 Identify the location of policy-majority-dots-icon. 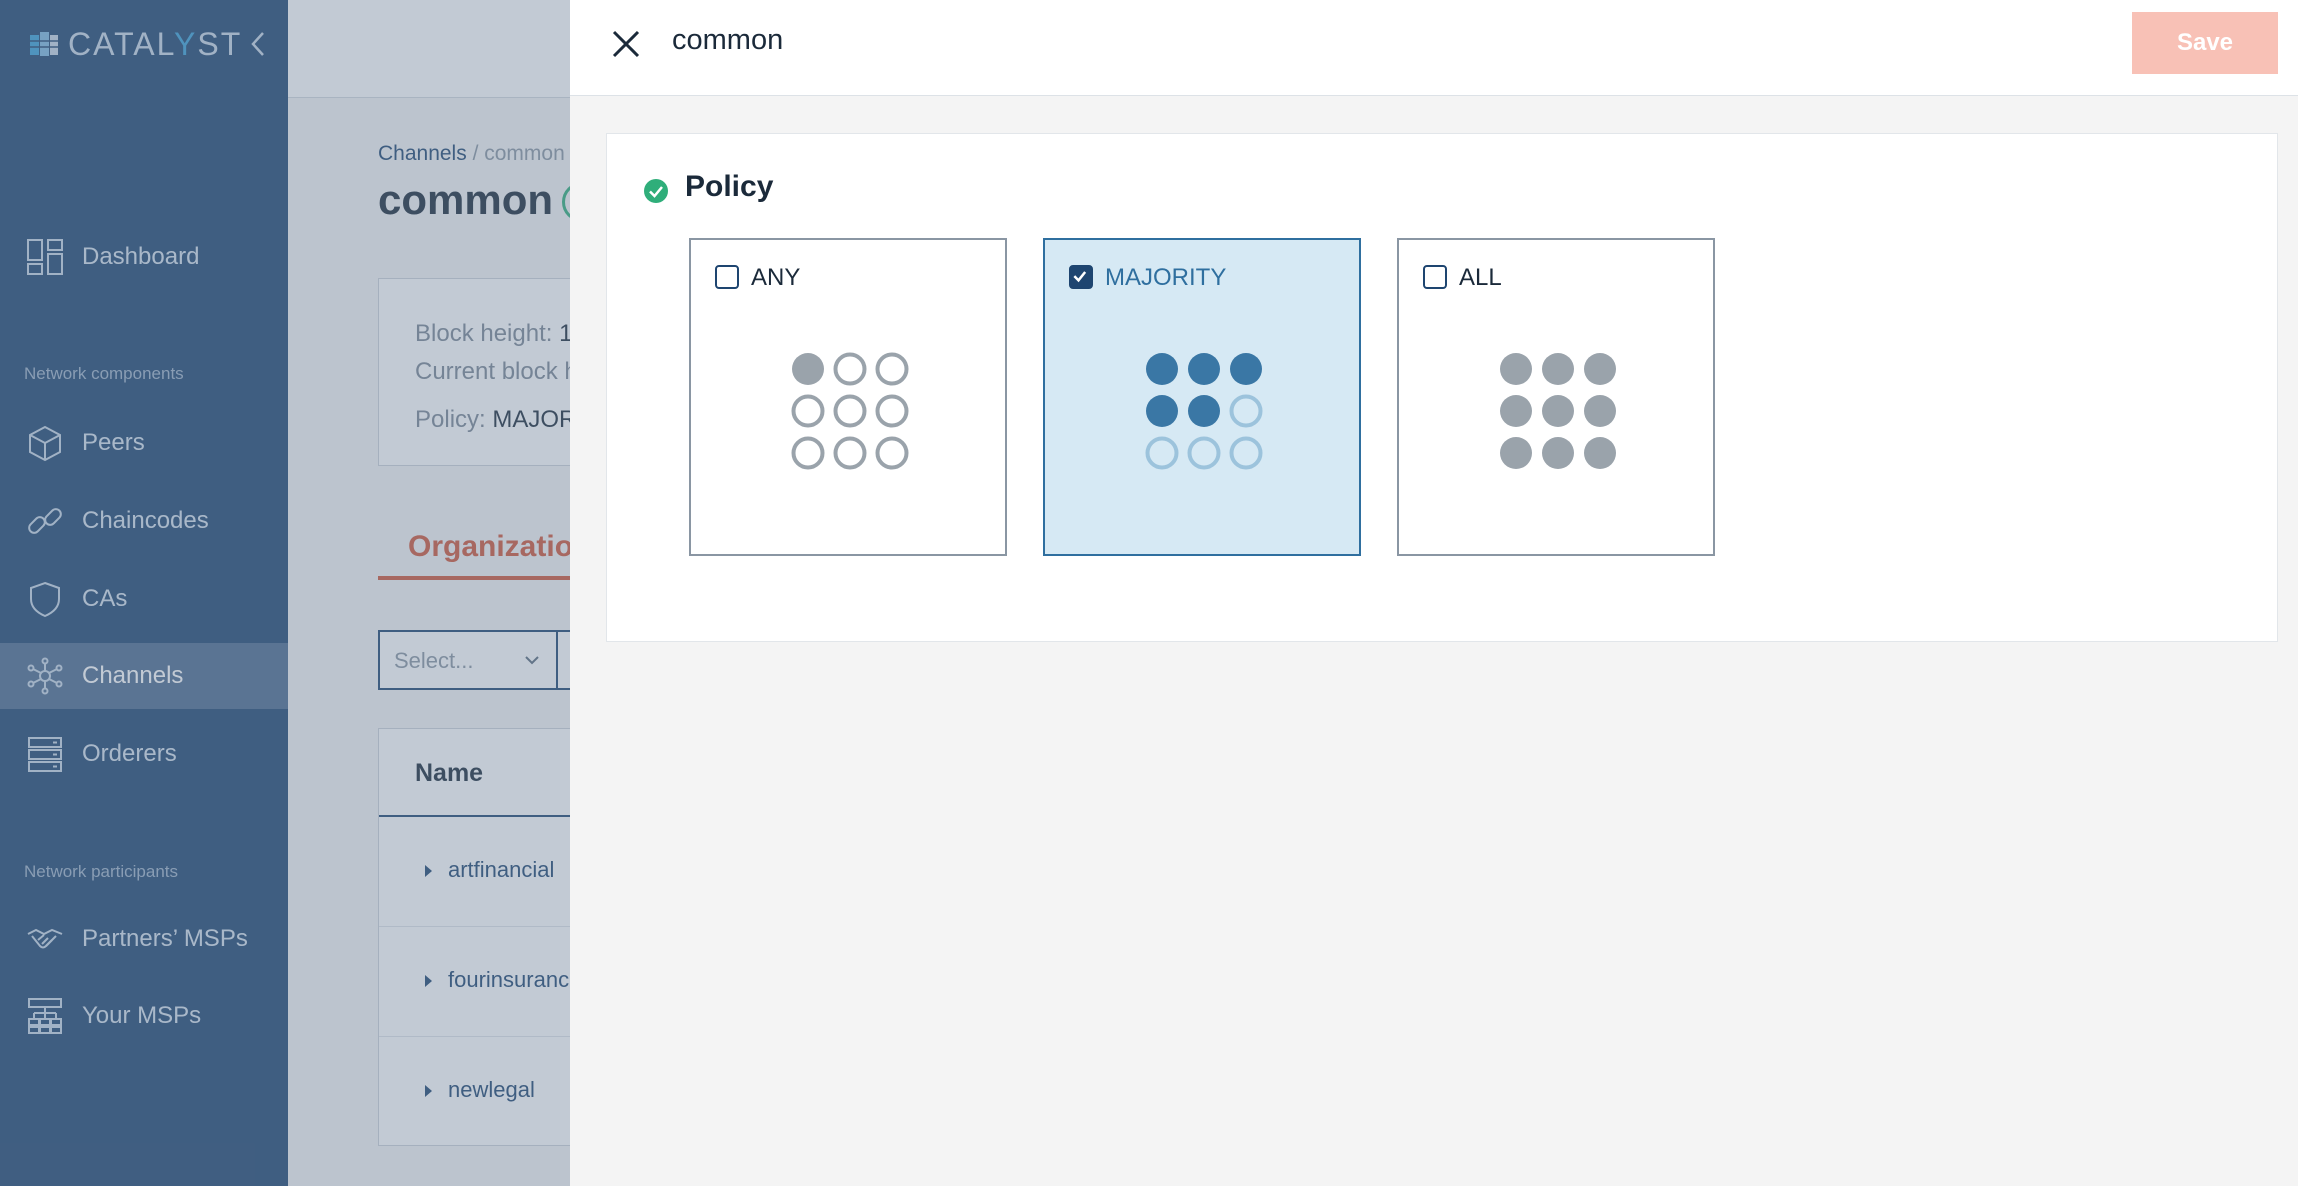
(1204, 411).